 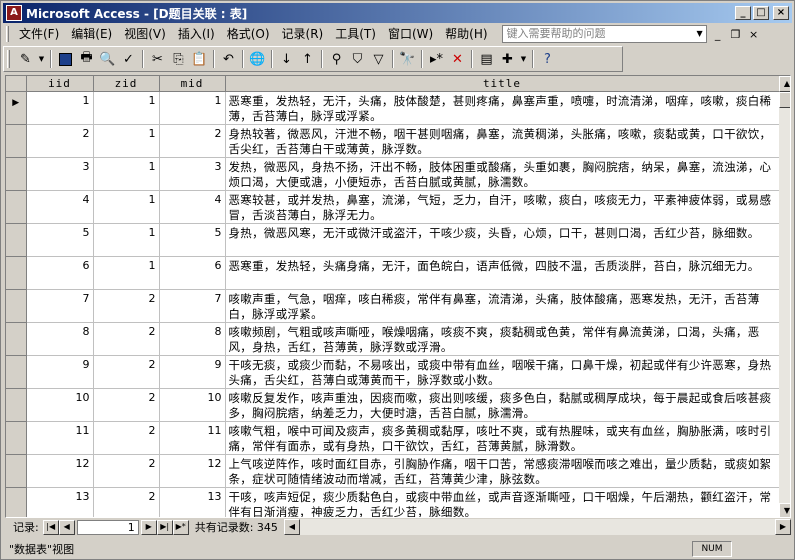 I want to click on scroll-down-icon: ▼, so click(x=784, y=510).